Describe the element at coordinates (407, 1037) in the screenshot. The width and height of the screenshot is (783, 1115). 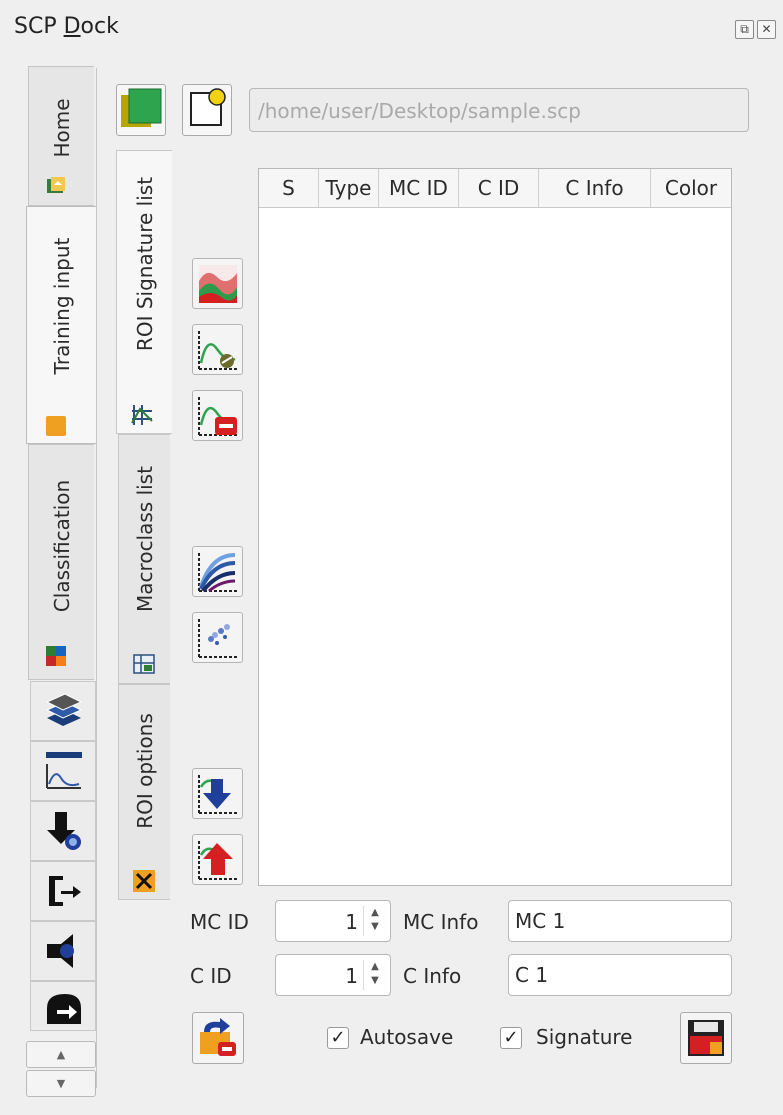
I see `autosave-label: Autosave` at that location.